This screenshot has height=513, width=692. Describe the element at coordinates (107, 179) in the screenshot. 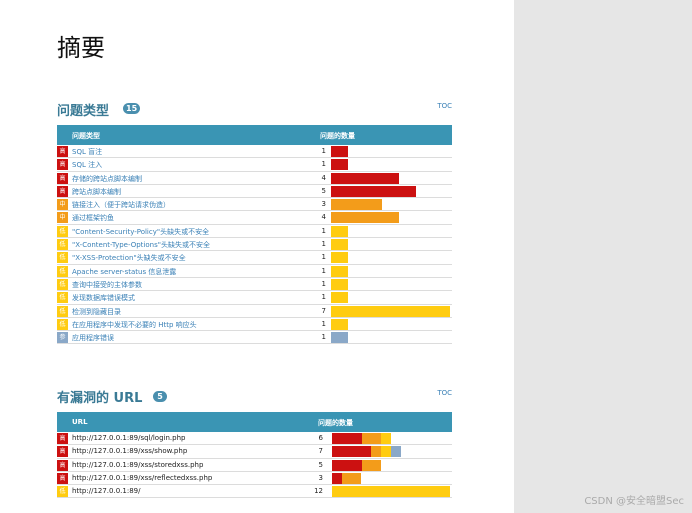

I see `issue-type-link: 存储的跨站点脚本编制` at that location.